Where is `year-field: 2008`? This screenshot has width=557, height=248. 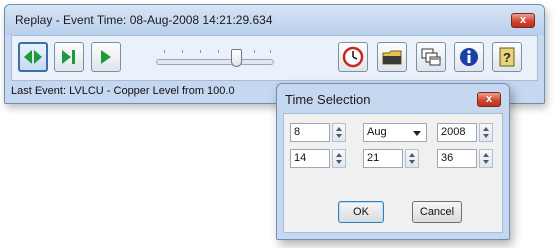 year-field: 2008 is located at coordinates (457, 132).